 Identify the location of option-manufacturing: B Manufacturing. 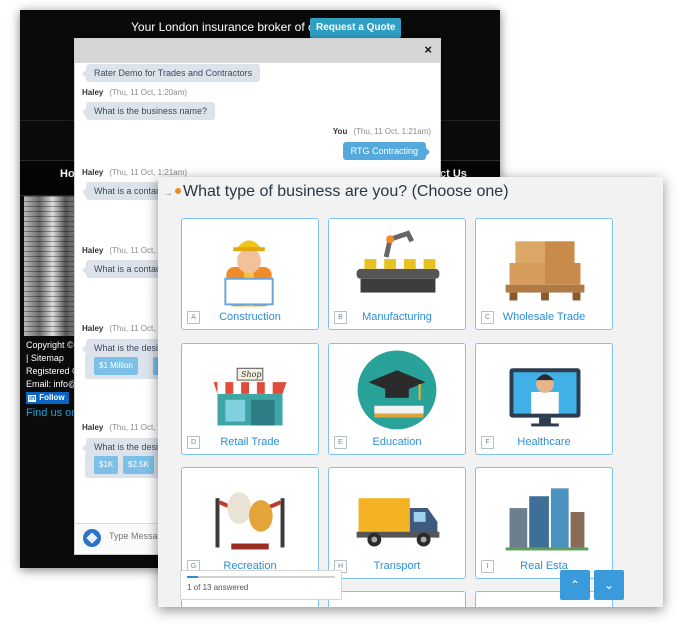
(397, 274).